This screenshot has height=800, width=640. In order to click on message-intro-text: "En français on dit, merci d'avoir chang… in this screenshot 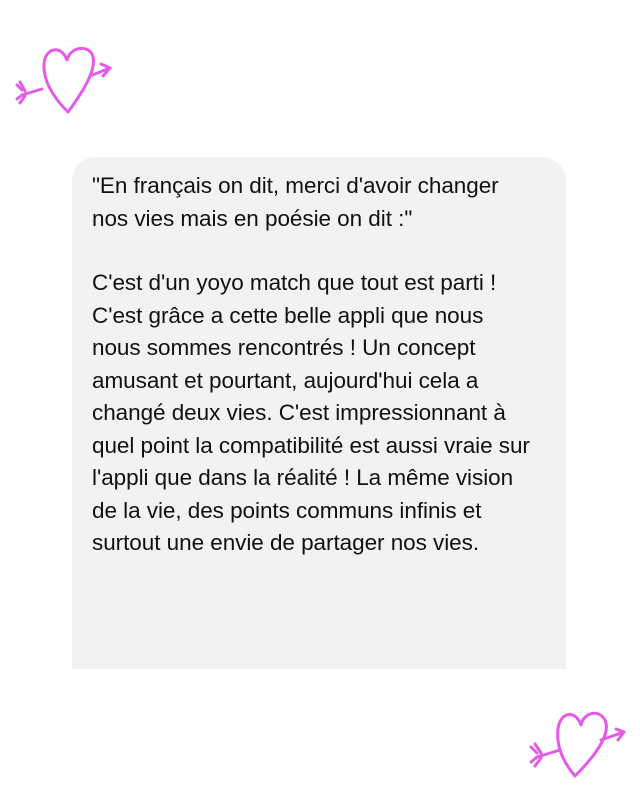, I will do `click(295, 202)`.